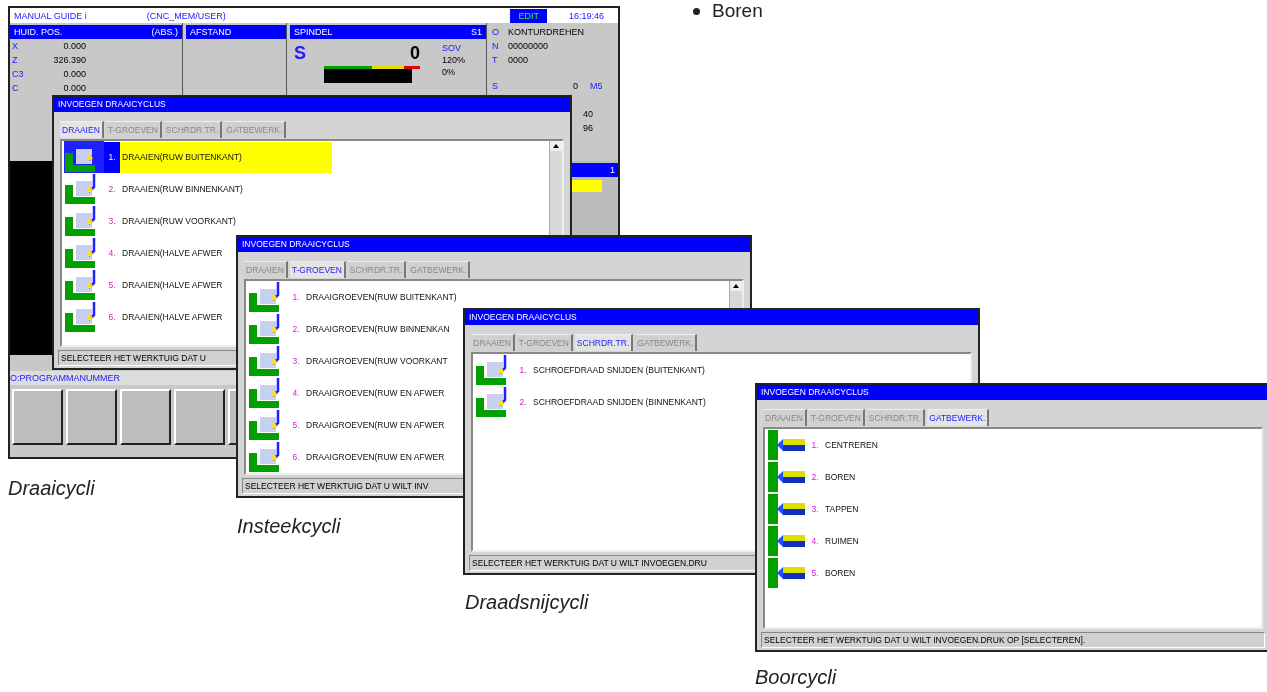 This screenshot has width=1267, height=692. Describe the element at coordinates (528, 15) in the screenshot. I see `edit-status: EDIT` at that location.